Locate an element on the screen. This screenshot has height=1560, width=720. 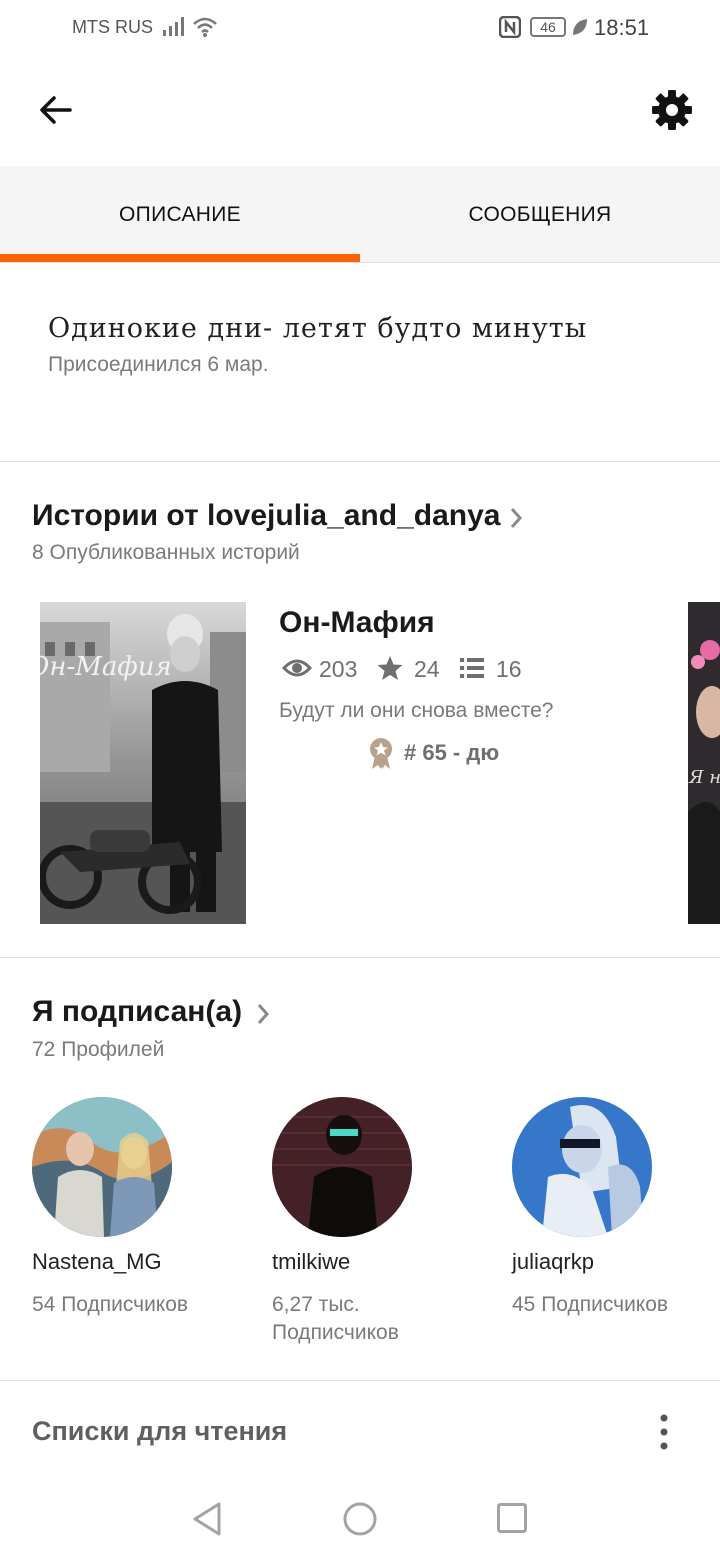
following-section-title: Я подписан(а) is located at coordinates (137, 1012).